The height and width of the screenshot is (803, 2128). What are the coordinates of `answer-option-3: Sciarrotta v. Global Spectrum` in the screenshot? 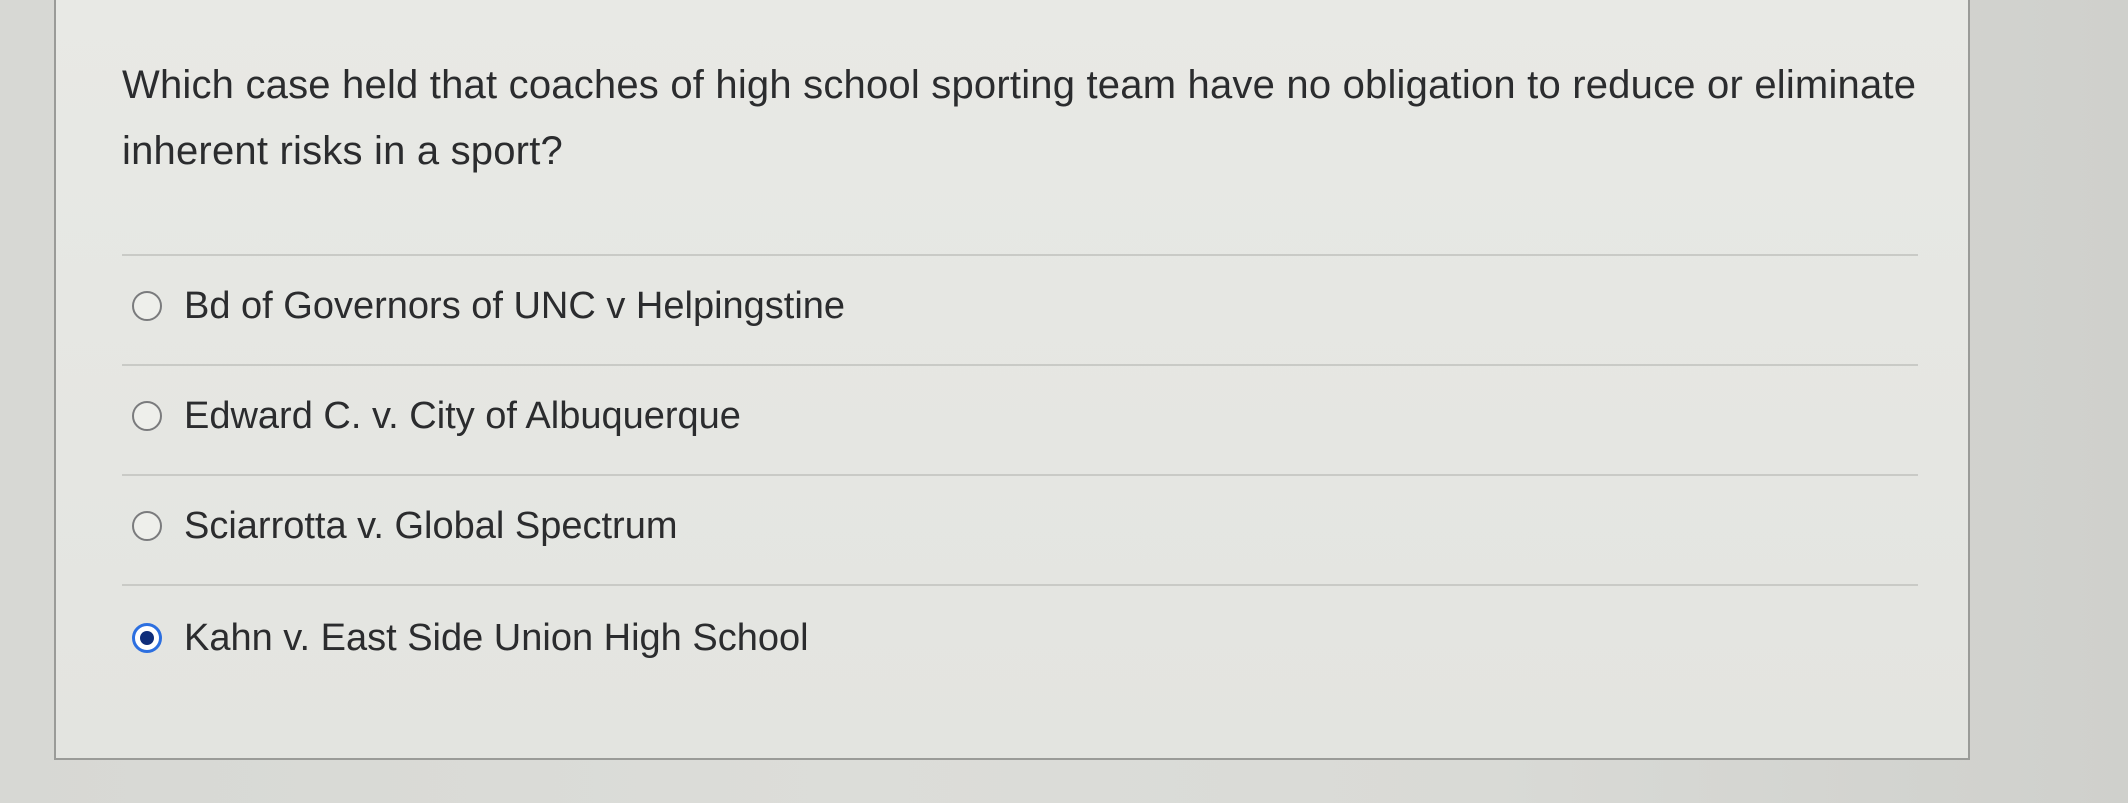 It's located at (404, 526).